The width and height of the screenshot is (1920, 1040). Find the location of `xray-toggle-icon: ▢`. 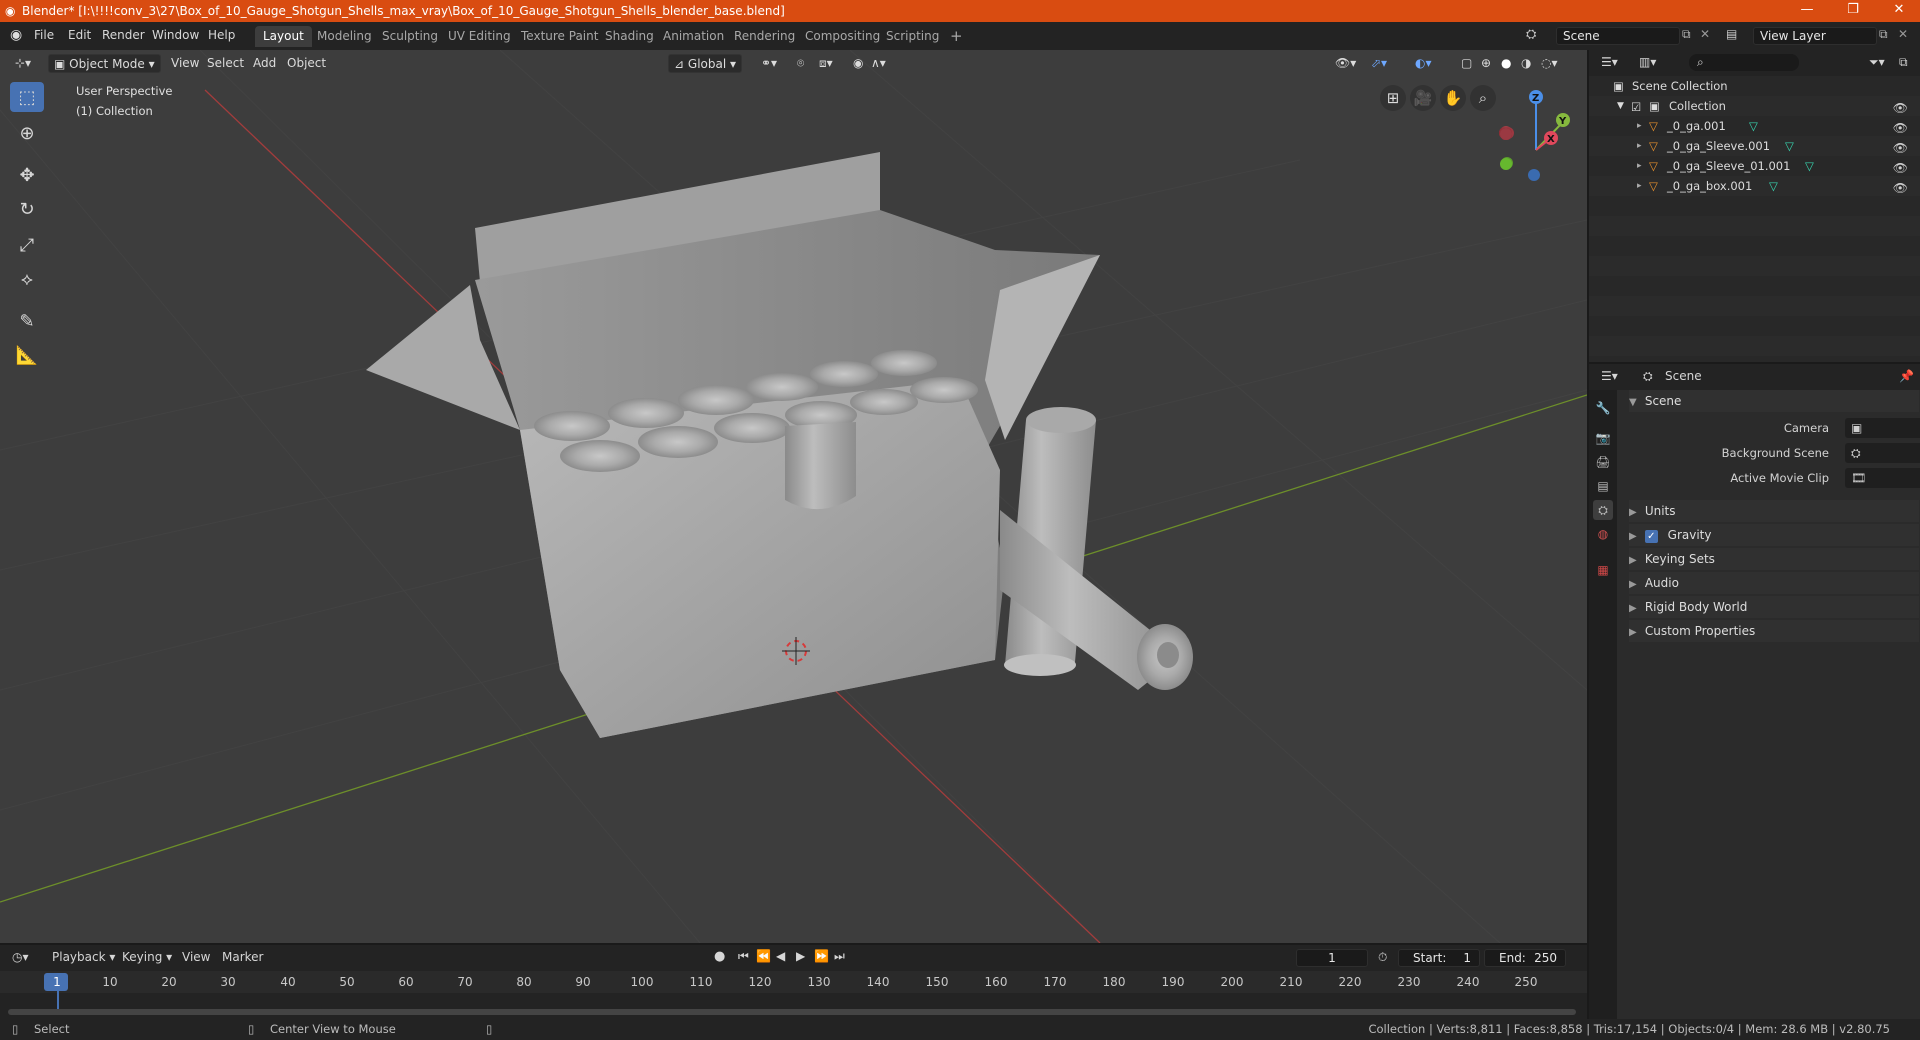

xray-toggle-icon: ▢ is located at coordinates (1466, 63).